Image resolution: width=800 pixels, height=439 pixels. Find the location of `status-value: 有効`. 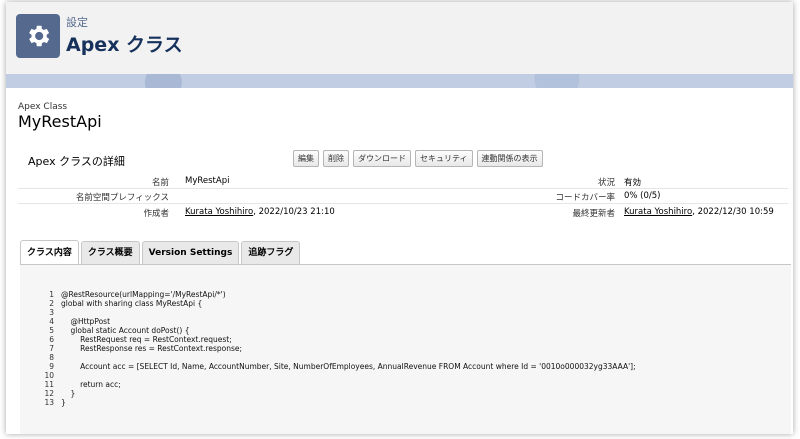

status-value: 有効 is located at coordinates (633, 183).